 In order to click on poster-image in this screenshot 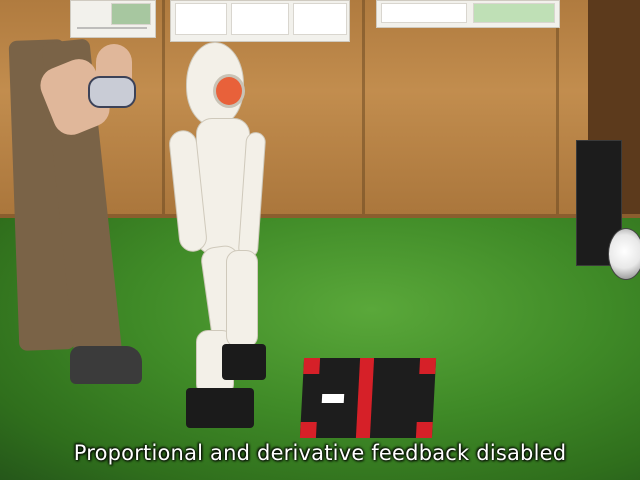, I will do `click(131, 14)`.